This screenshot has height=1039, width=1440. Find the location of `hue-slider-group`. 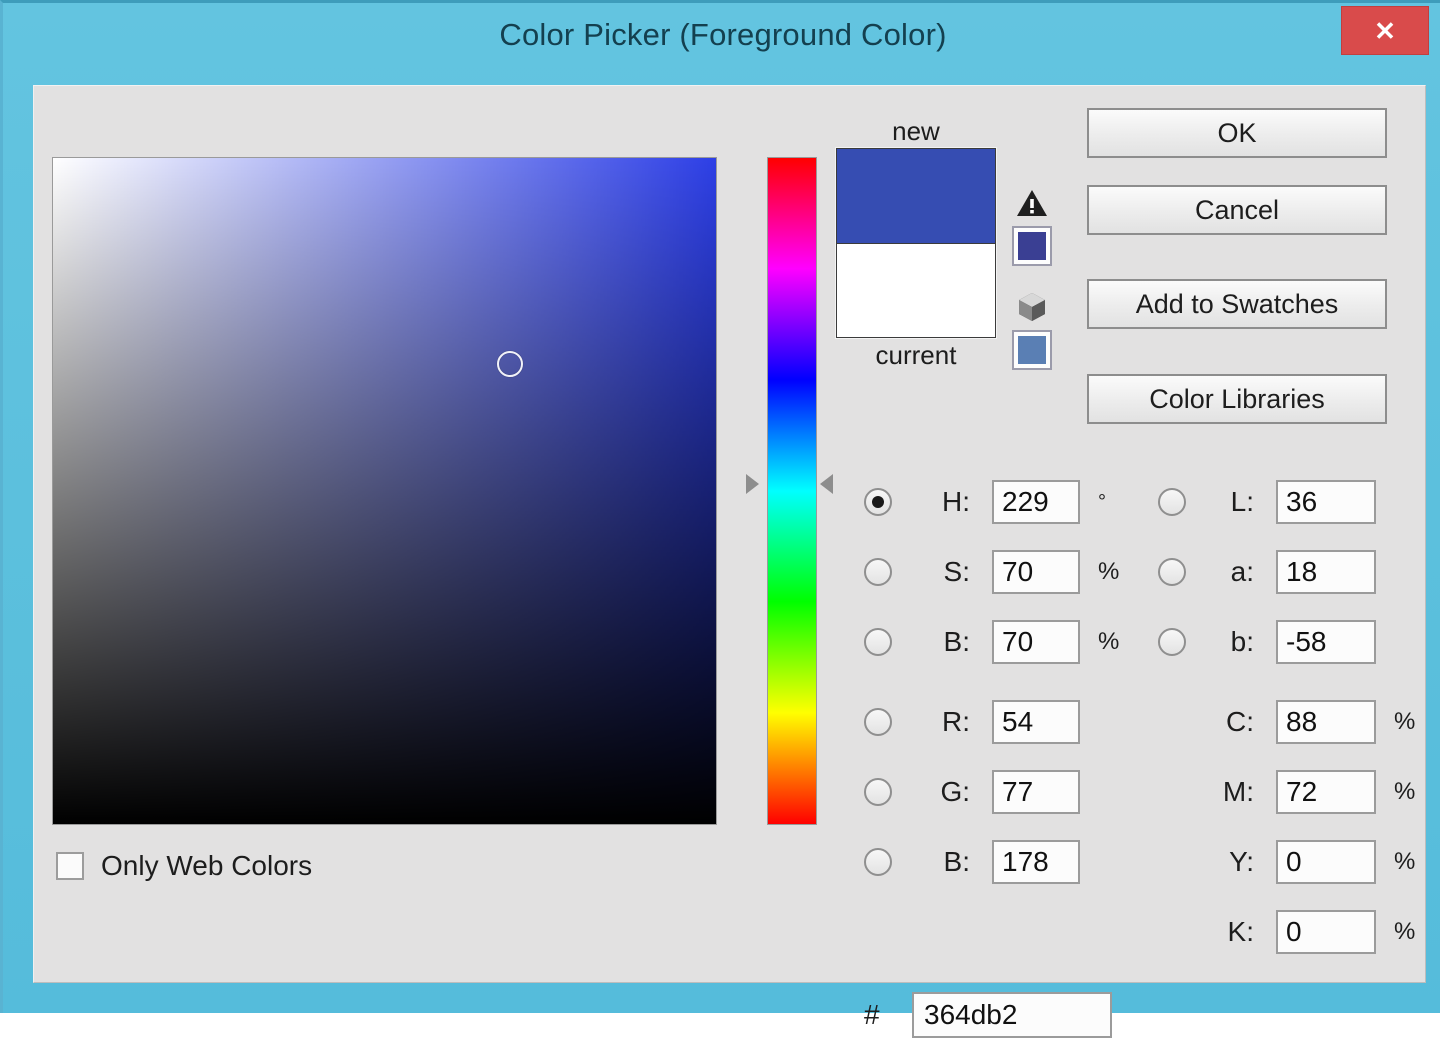

hue-slider-group is located at coordinates (789, 491).